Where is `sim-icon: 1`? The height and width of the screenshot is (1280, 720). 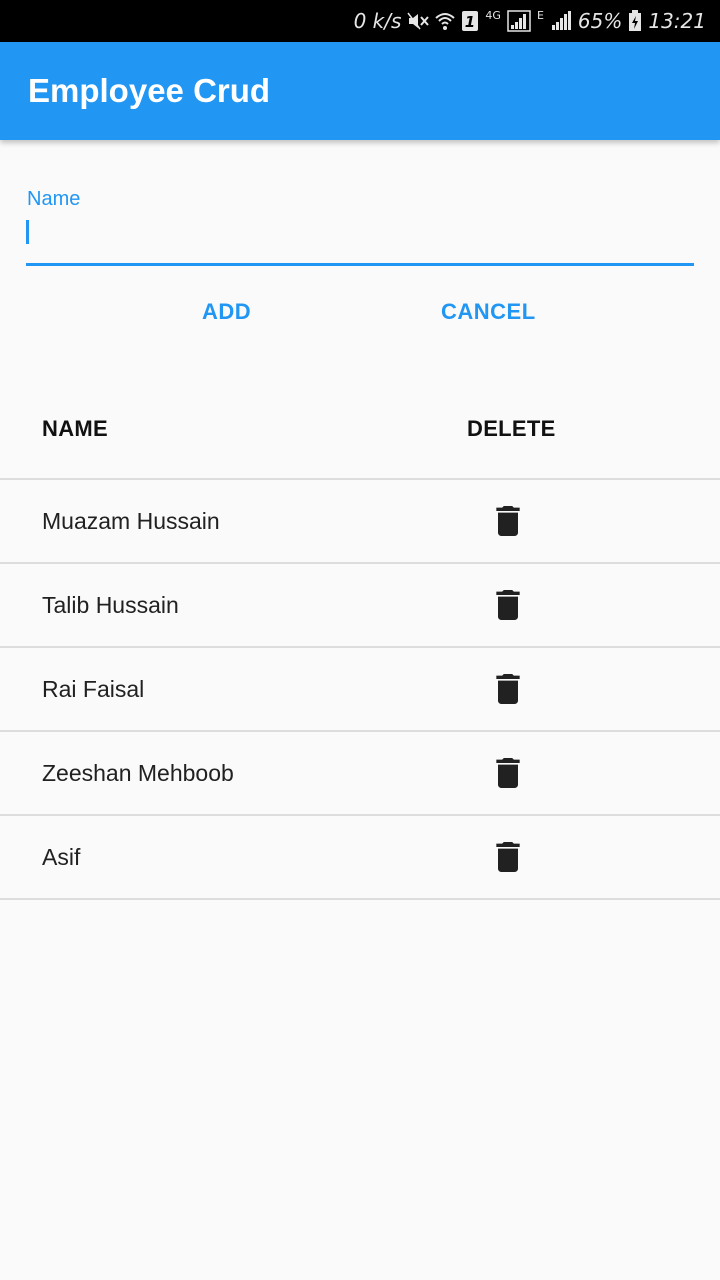 sim-icon: 1 is located at coordinates (470, 21).